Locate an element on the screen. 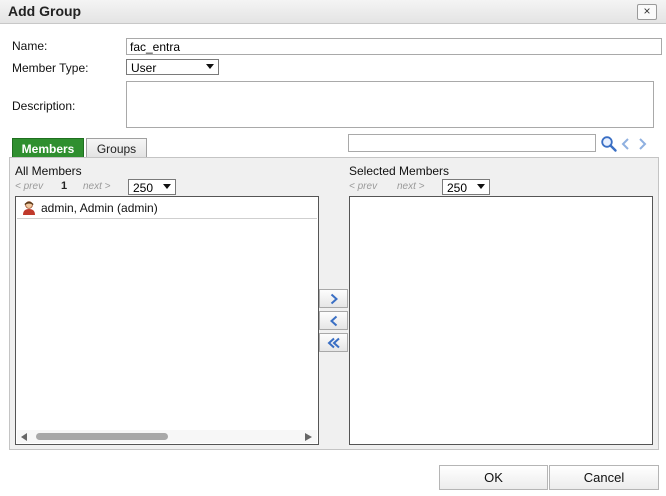 The height and width of the screenshot is (496, 666). horizontal-scrollbar is located at coordinates (167, 436).